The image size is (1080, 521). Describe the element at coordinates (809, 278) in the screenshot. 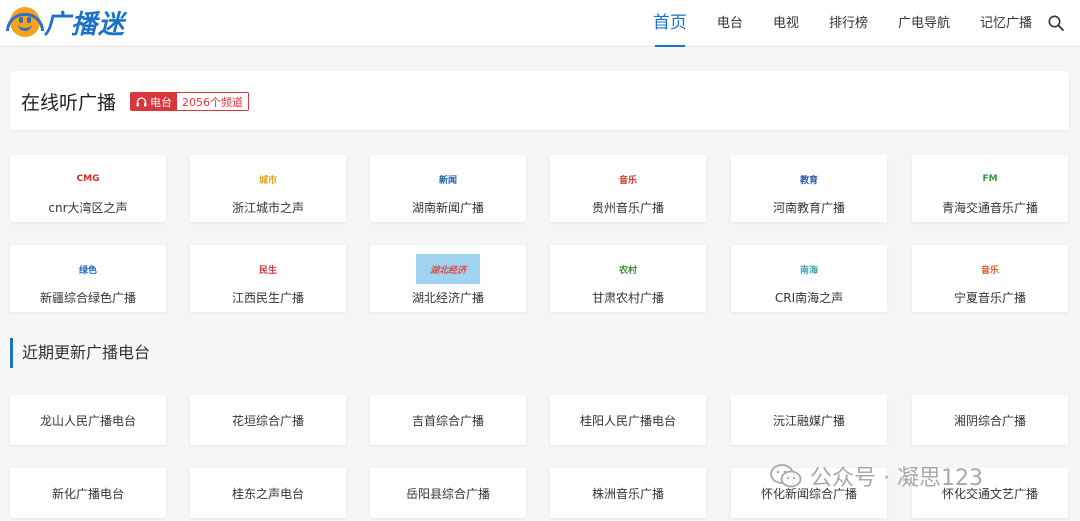

I see `station-card: 南海 CRI南海之声` at that location.